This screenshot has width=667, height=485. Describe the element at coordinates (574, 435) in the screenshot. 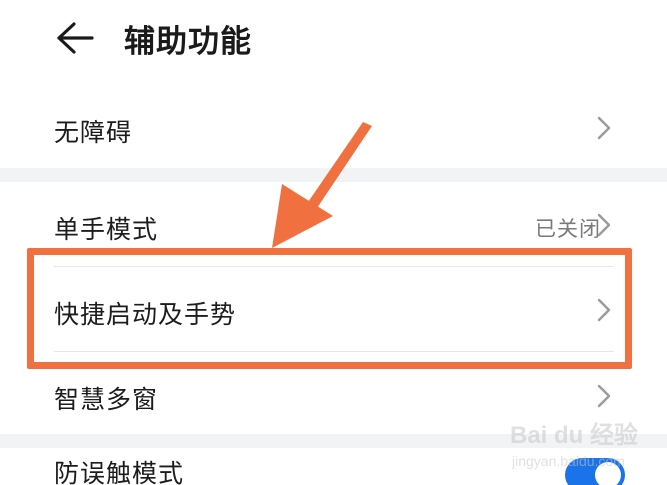

I see `watermark-logo: Bai du 经验` at that location.